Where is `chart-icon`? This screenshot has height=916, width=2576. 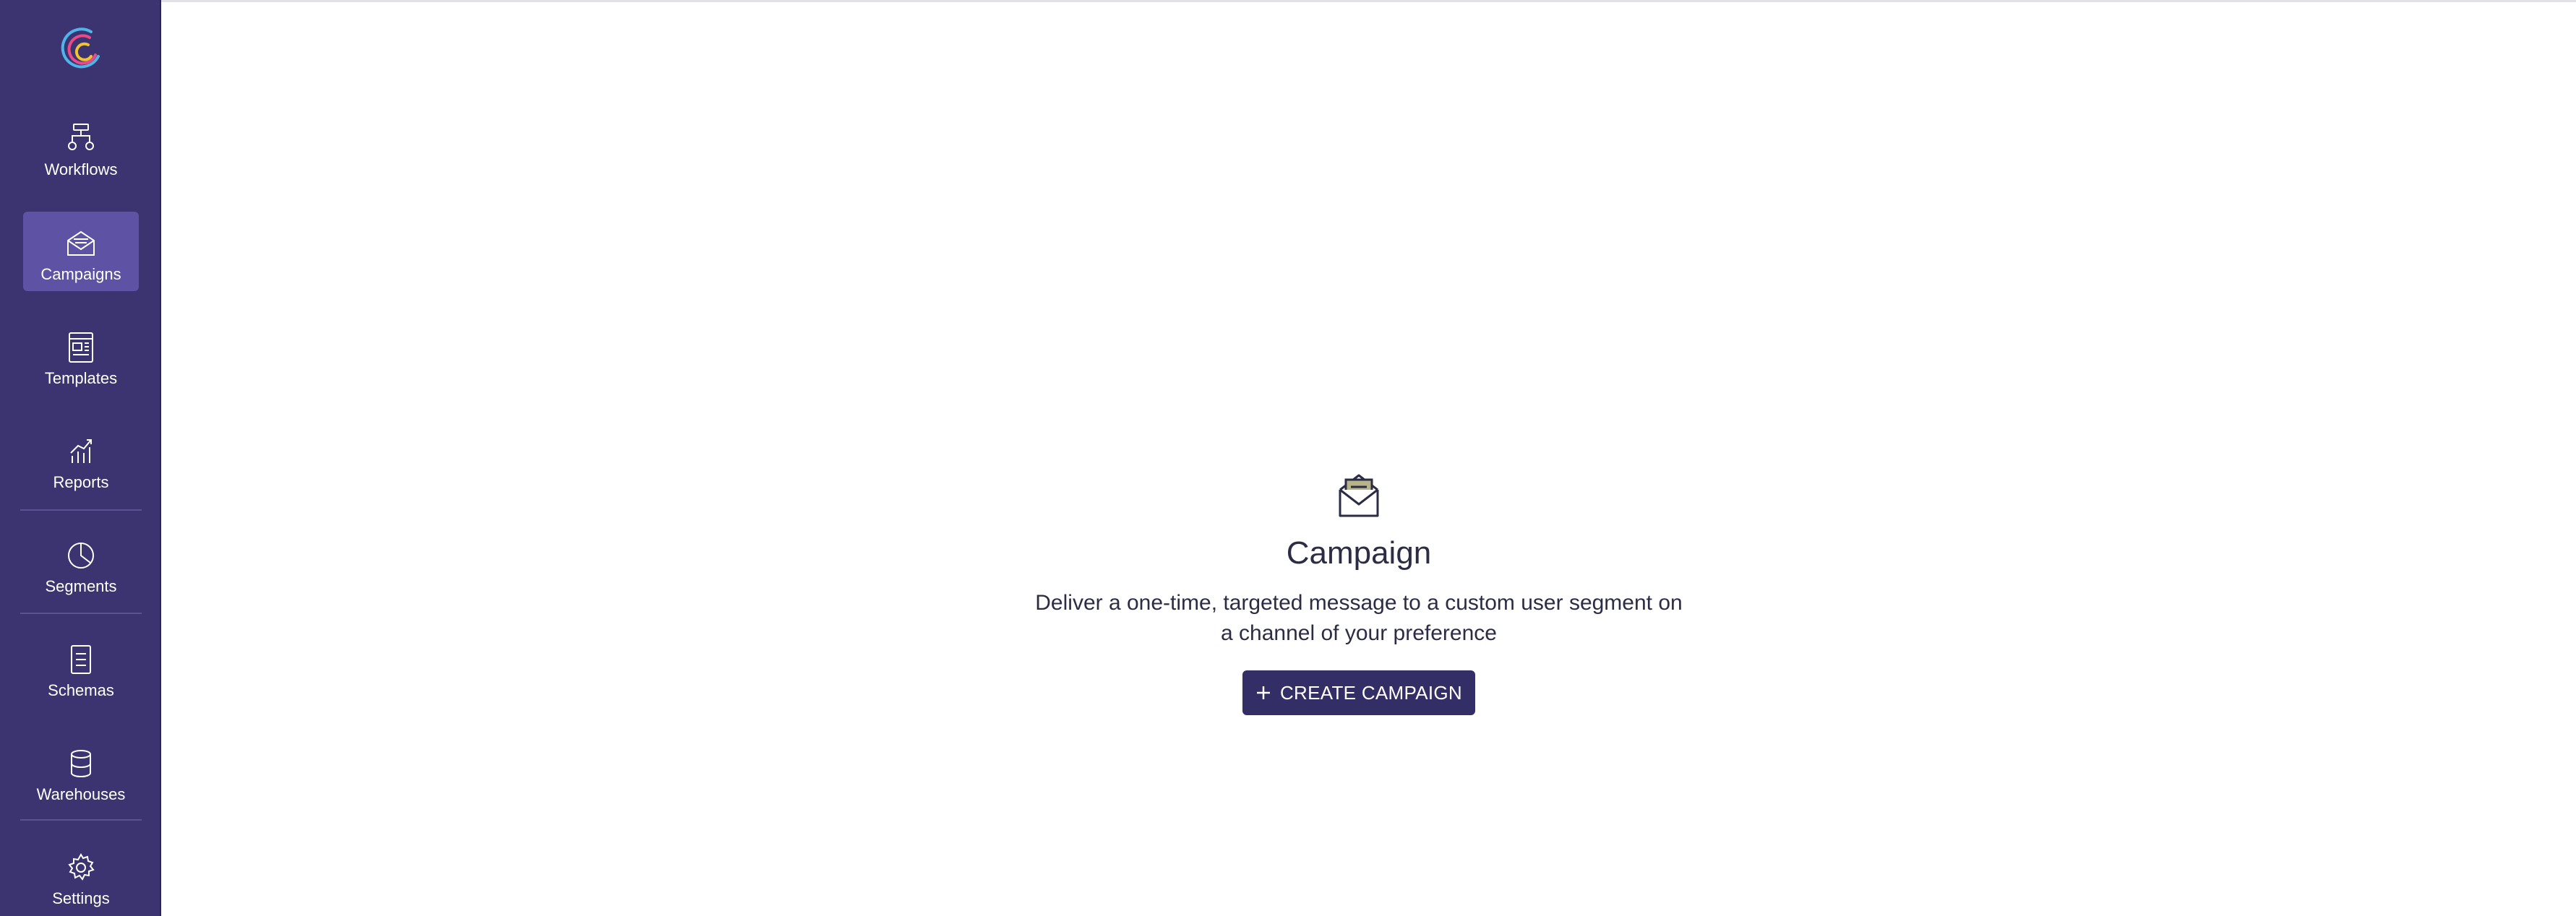
chart-icon is located at coordinates (81, 451).